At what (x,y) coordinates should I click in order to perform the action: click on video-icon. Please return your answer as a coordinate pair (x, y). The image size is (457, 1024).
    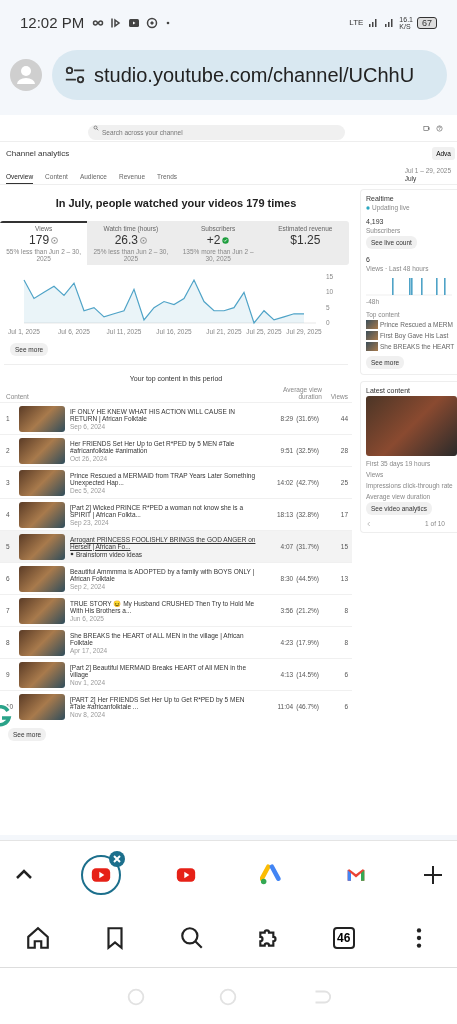
    Looking at the image, I should click on (134, 22).